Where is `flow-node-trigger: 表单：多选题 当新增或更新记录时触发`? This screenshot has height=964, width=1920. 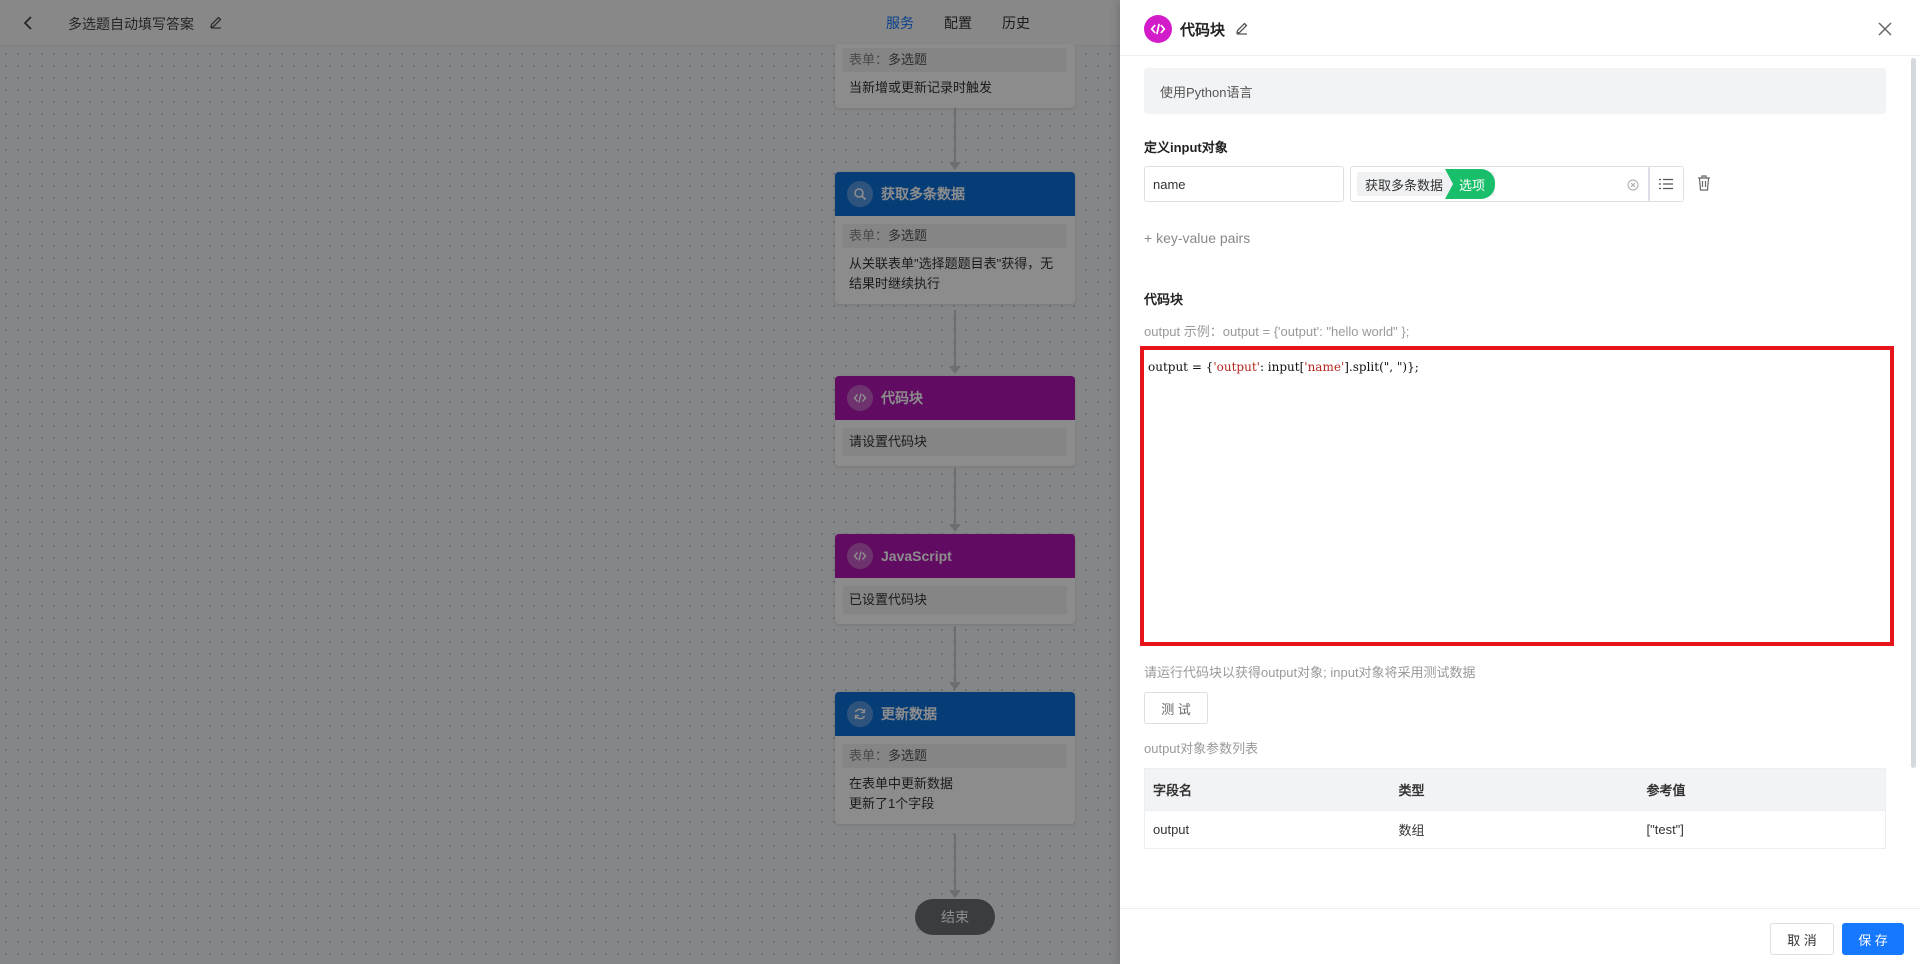
flow-node-trigger: 表单：多选题 当新增或更新记录时触发 is located at coordinates (955, 76).